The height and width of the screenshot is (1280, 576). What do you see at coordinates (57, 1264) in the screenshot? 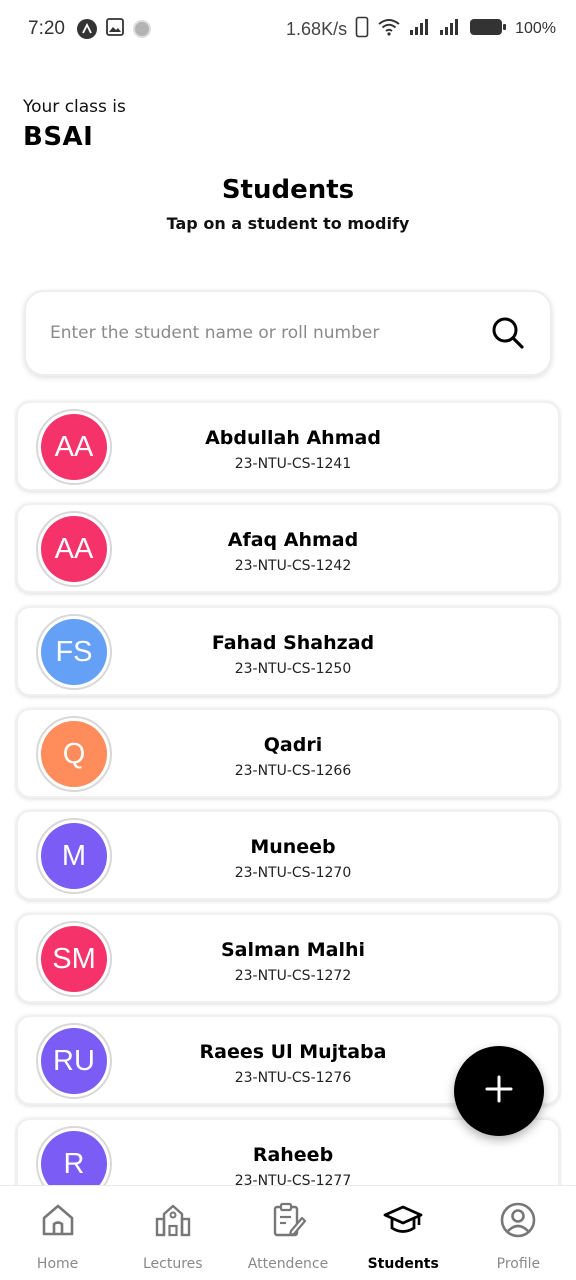
I see `nav-label: Home` at bounding box center [57, 1264].